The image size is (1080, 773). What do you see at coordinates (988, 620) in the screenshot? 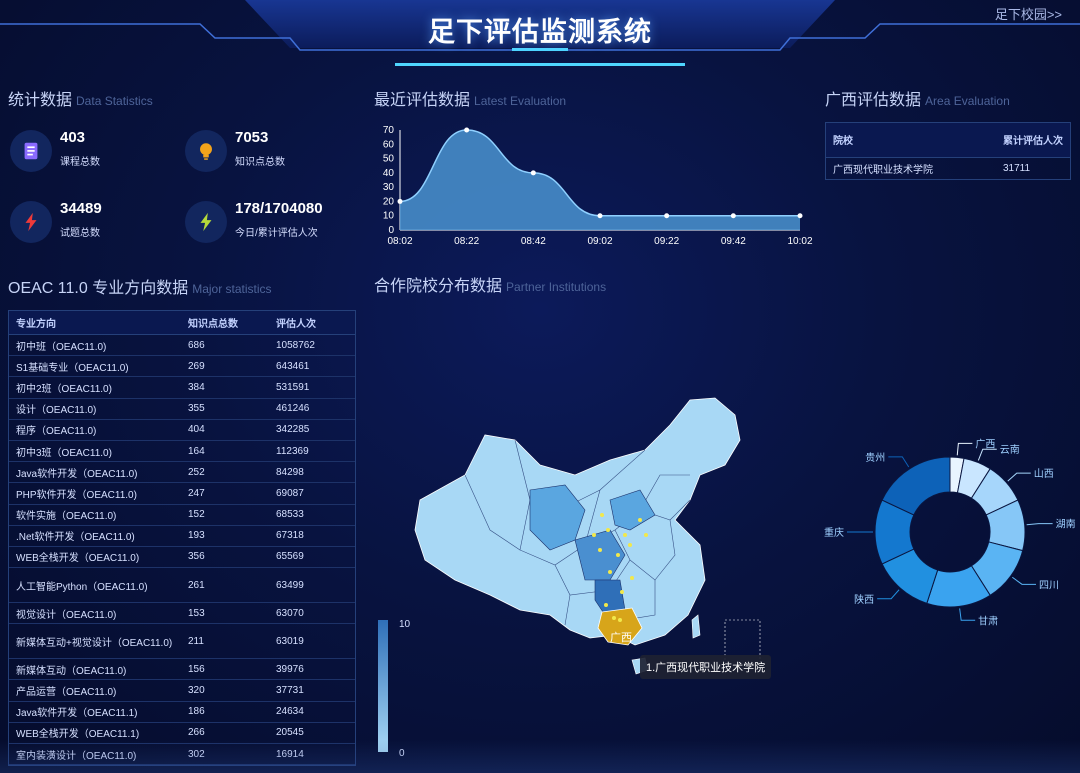
I see `donut-label: 甘肃` at bounding box center [988, 620].